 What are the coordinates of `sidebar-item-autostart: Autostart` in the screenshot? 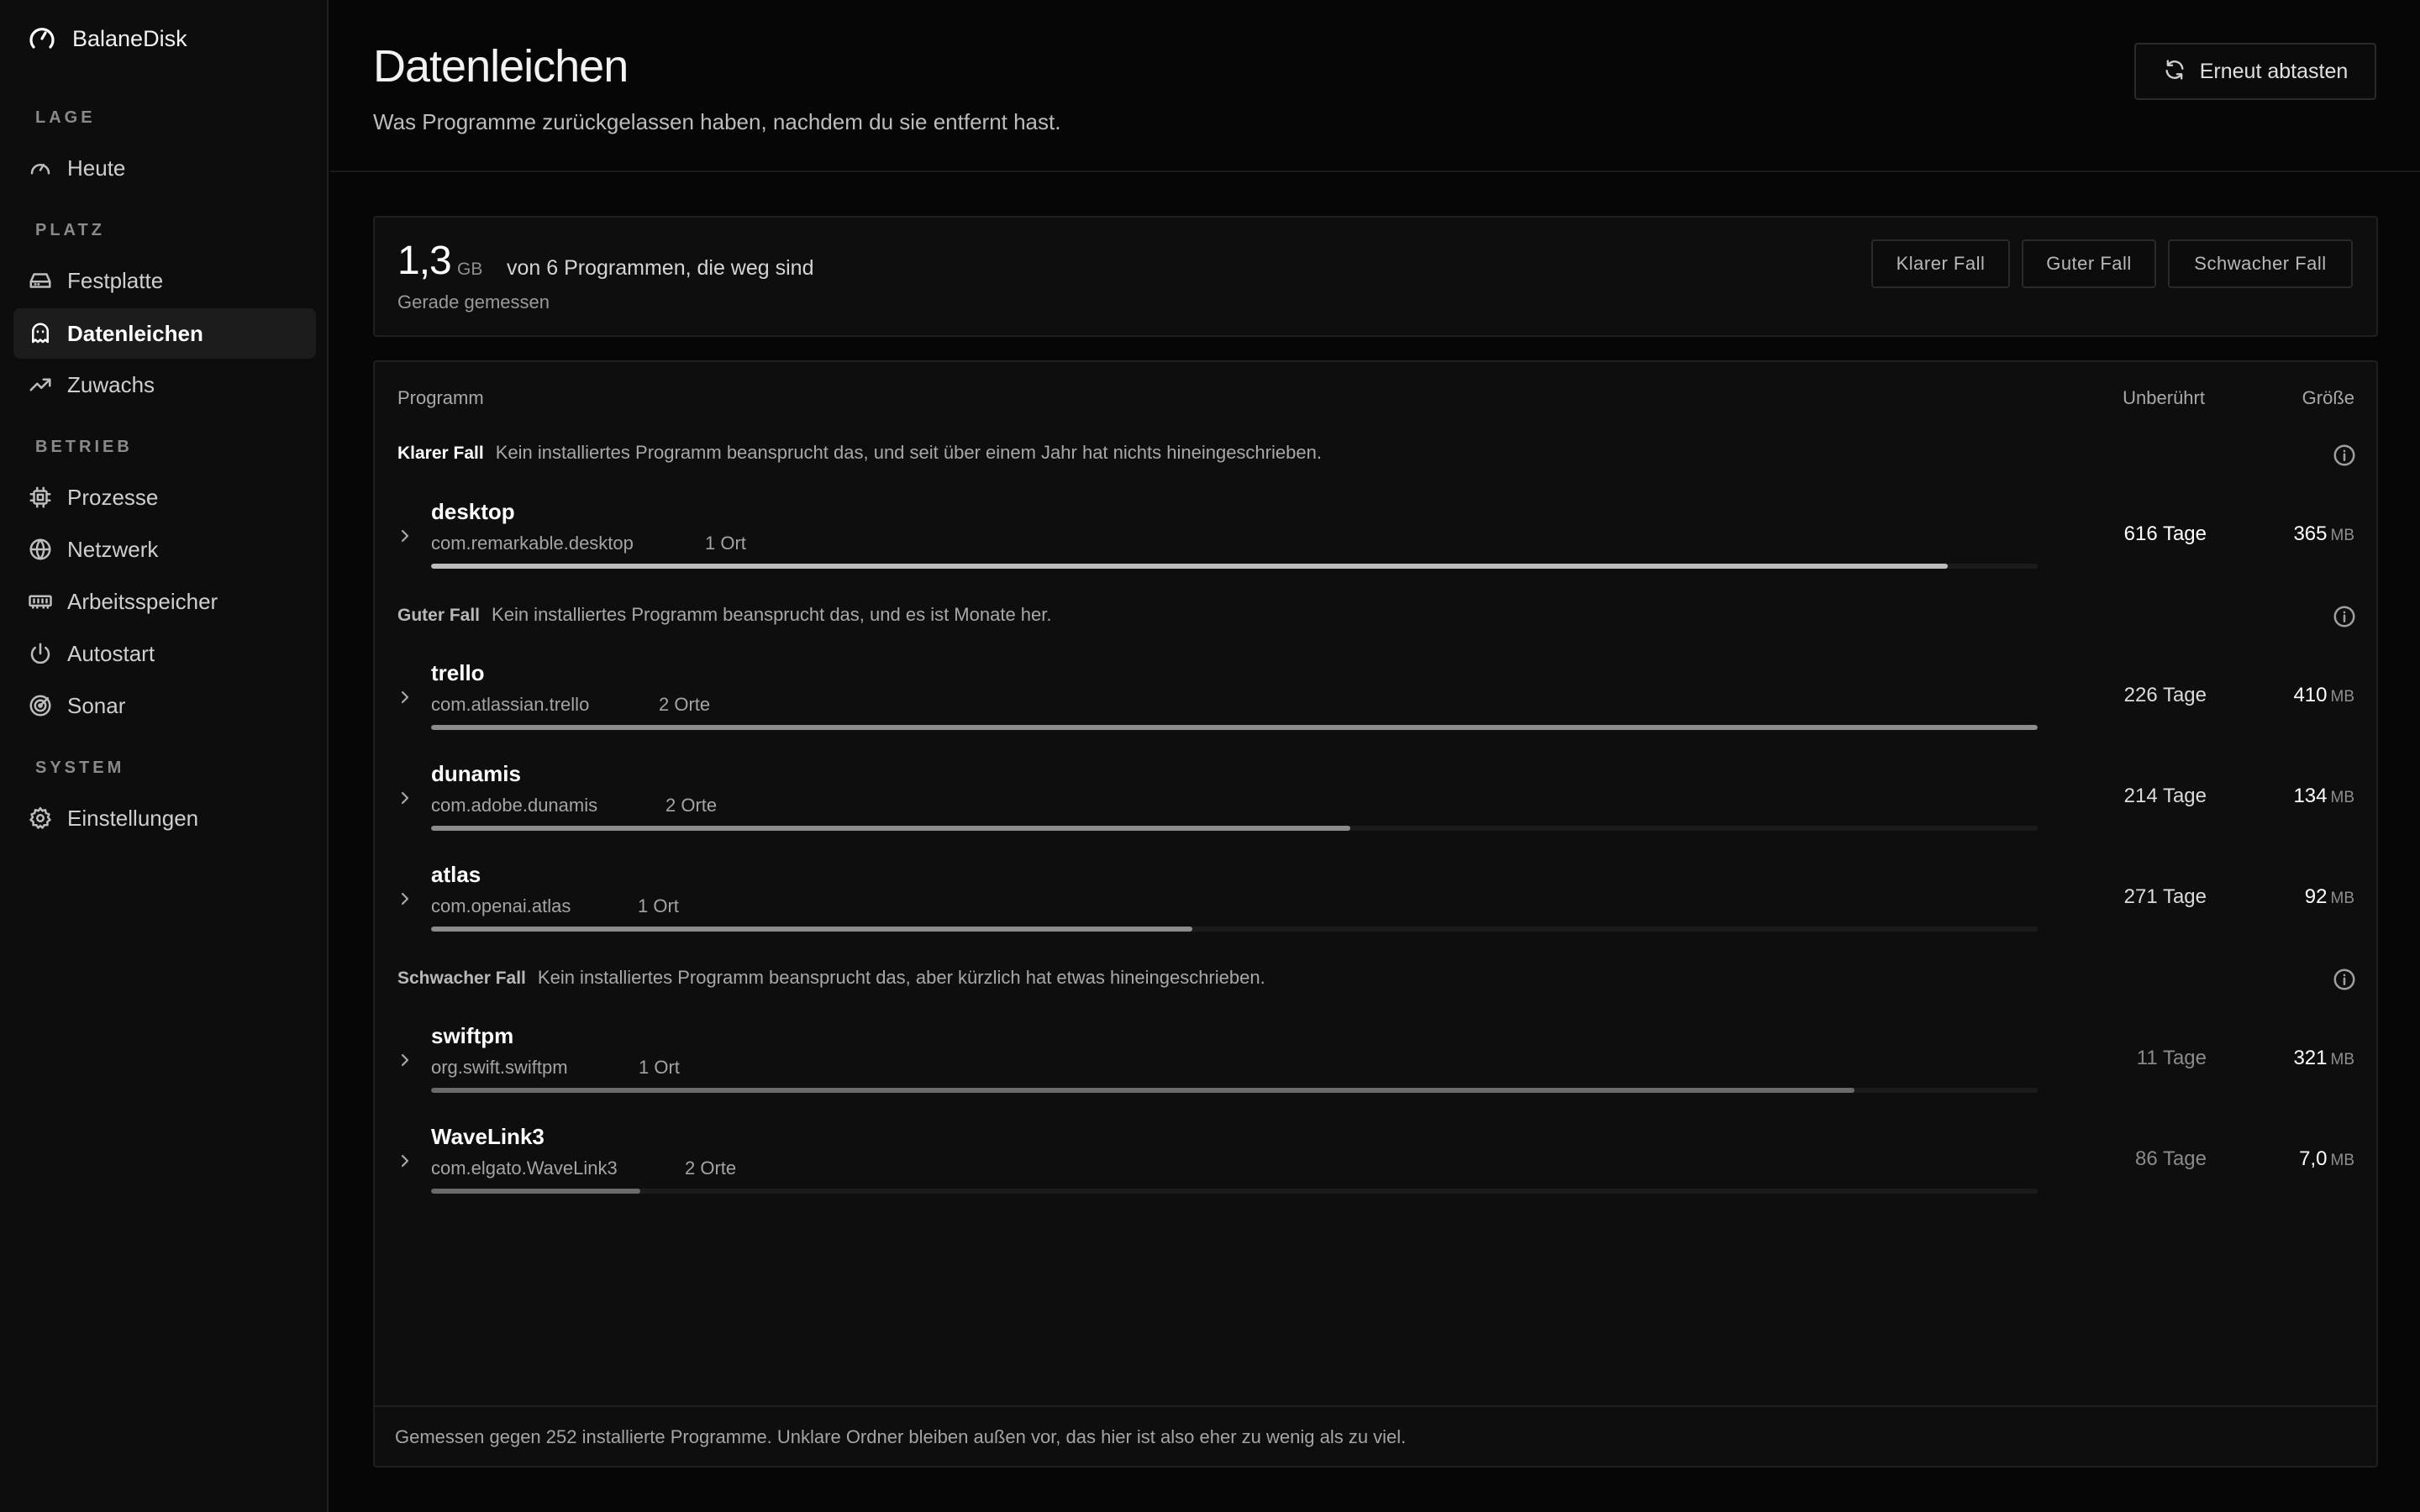 It's located at (165, 653).